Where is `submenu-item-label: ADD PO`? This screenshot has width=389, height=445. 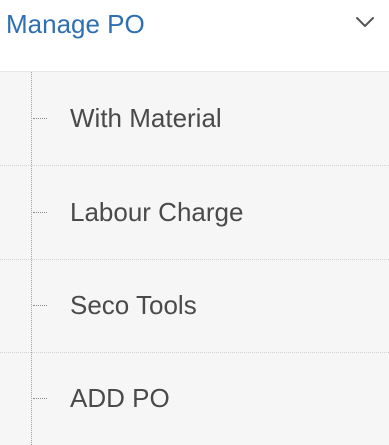 submenu-item-label: ADD PO is located at coordinates (120, 398).